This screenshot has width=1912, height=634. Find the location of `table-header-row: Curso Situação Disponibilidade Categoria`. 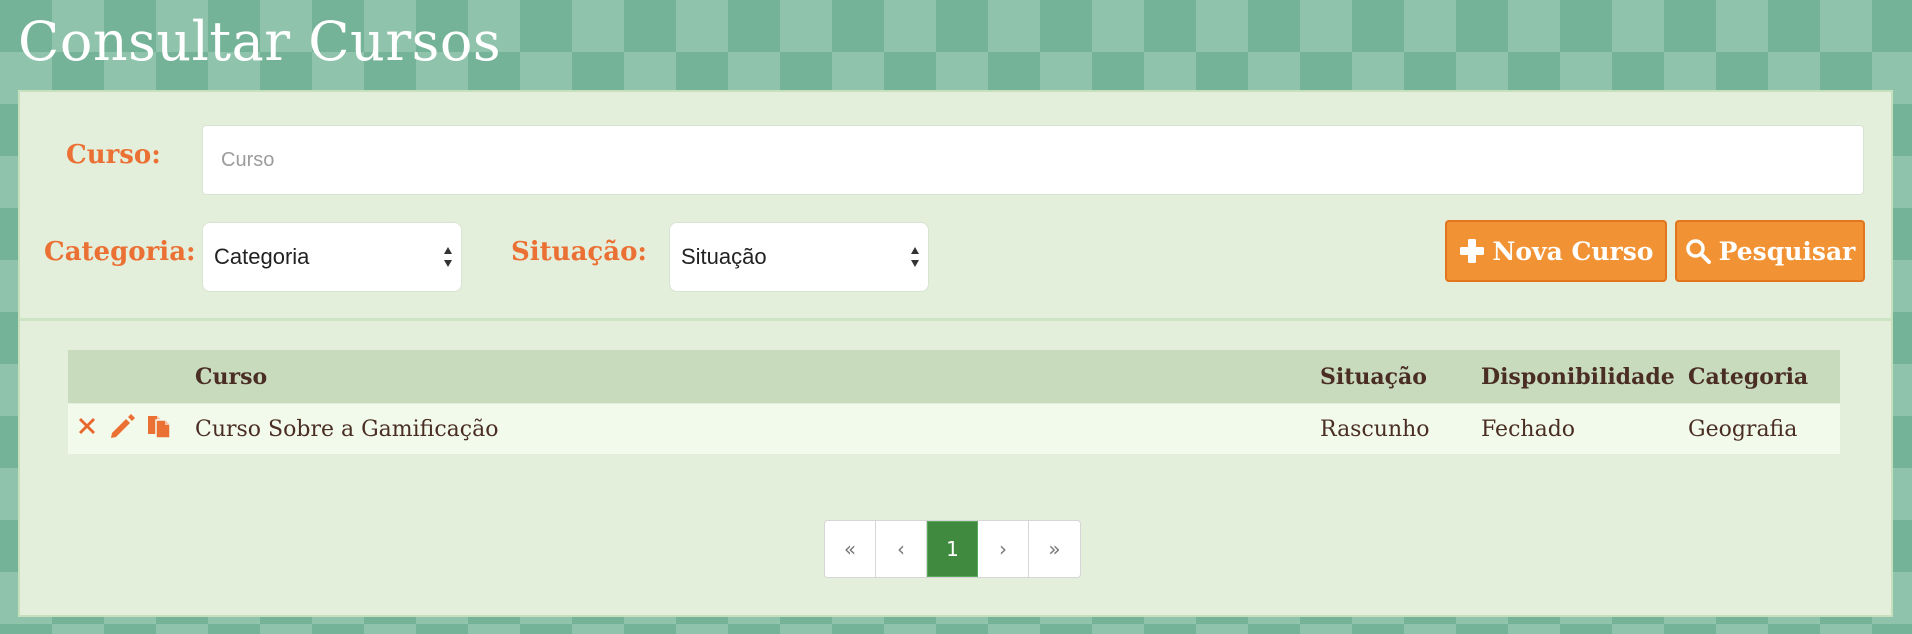

table-header-row: Curso Situação Disponibilidade Categoria is located at coordinates (954, 377).